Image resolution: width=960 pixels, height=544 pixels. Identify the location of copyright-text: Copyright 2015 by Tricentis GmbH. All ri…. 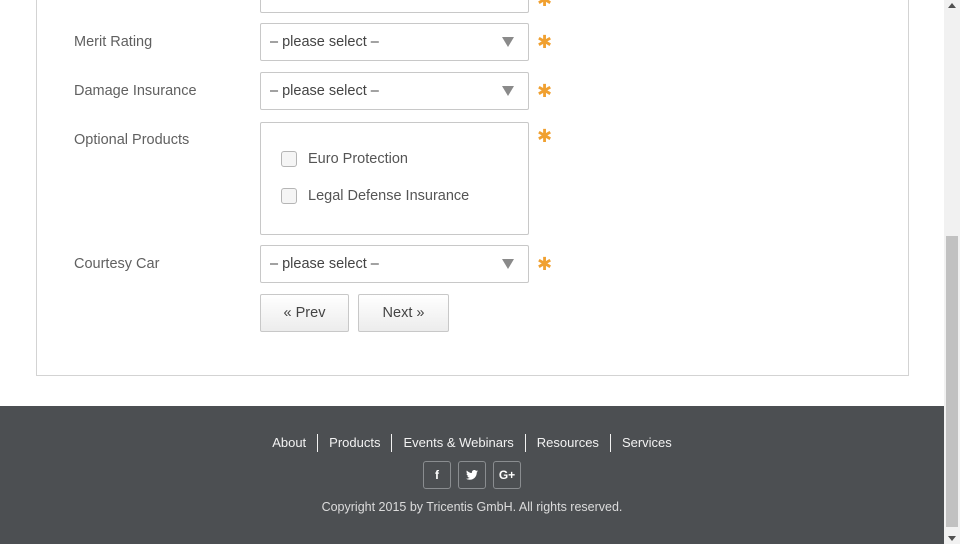
(472, 507).